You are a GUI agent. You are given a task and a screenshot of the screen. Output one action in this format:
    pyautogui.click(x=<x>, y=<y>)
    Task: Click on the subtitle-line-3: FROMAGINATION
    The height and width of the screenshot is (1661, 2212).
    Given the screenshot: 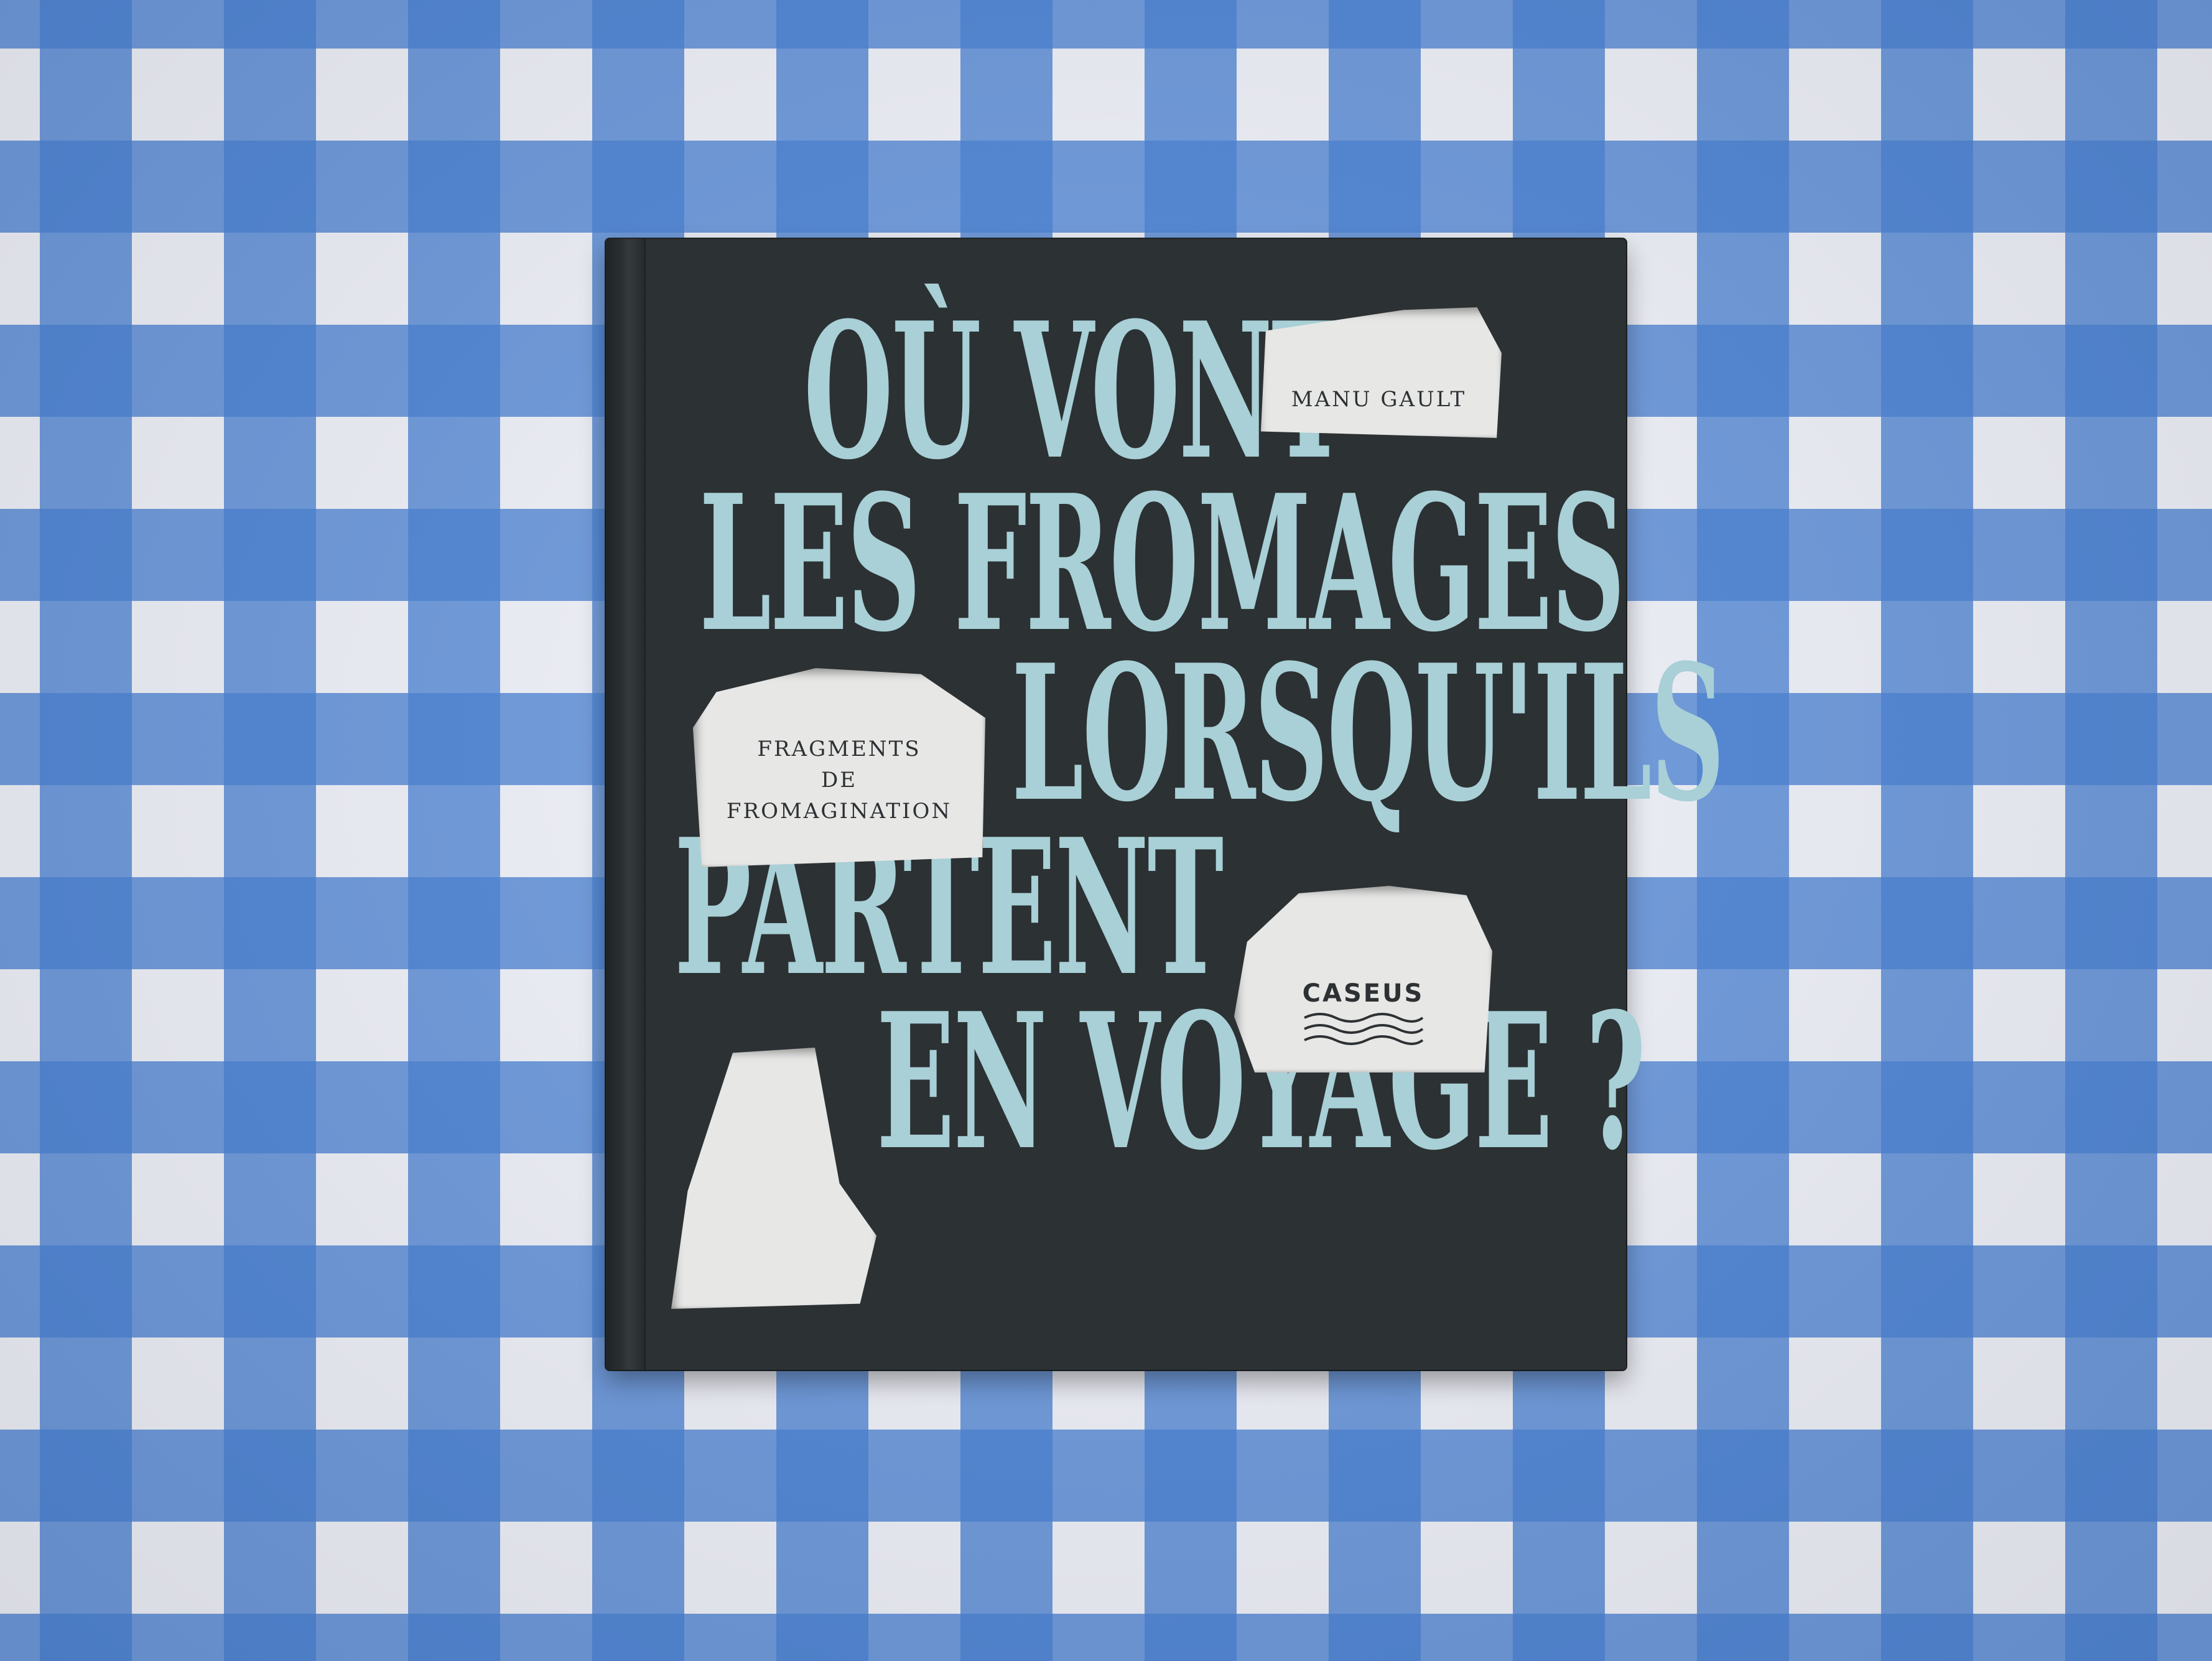 What is the action you would take?
    pyautogui.click(x=839, y=811)
    